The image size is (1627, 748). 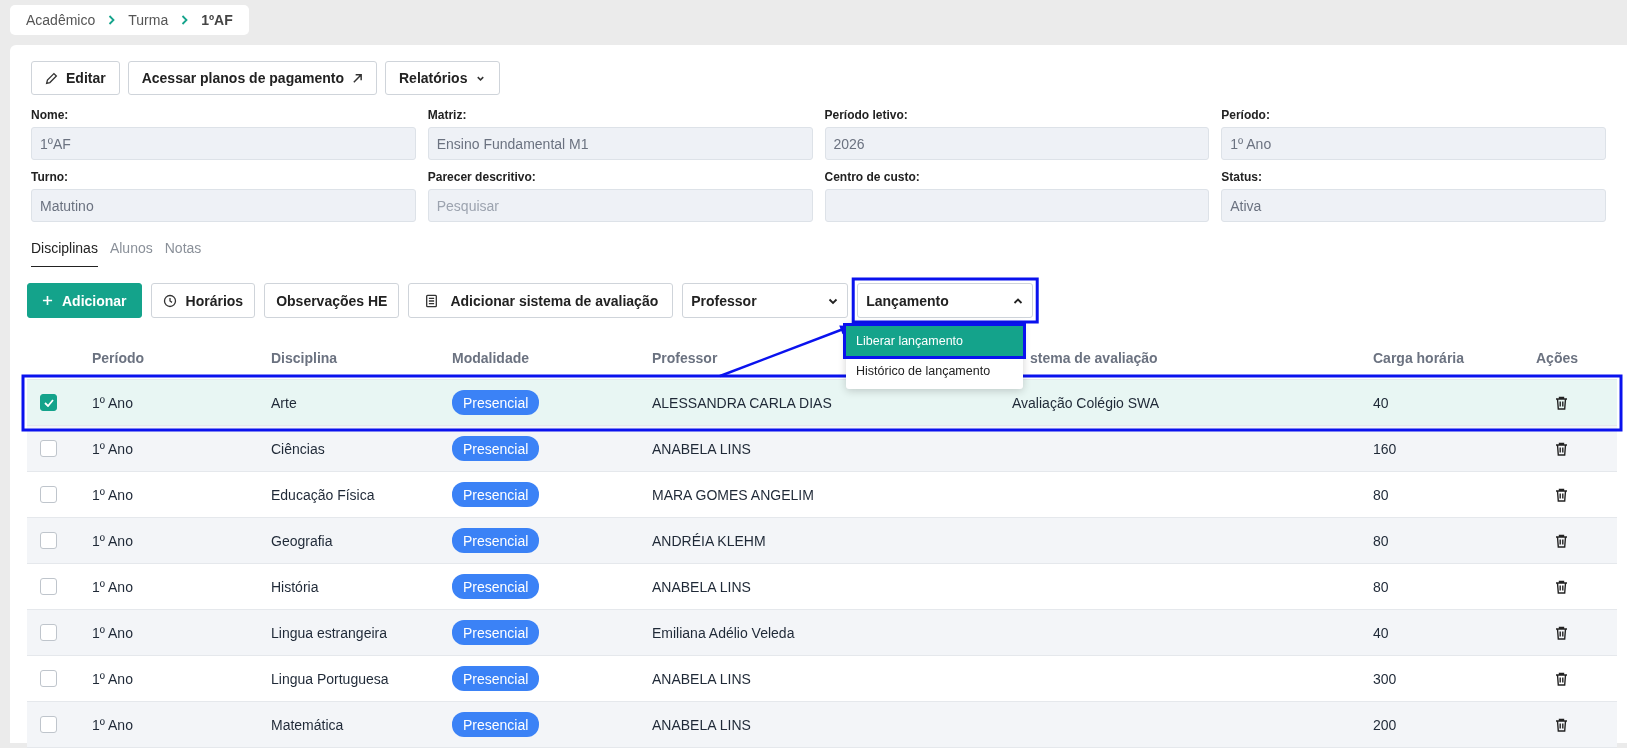 What do you see at coordinates (51, 78) in the screenshot?
I see `pencil-icon` at bounding box center [51, 78].